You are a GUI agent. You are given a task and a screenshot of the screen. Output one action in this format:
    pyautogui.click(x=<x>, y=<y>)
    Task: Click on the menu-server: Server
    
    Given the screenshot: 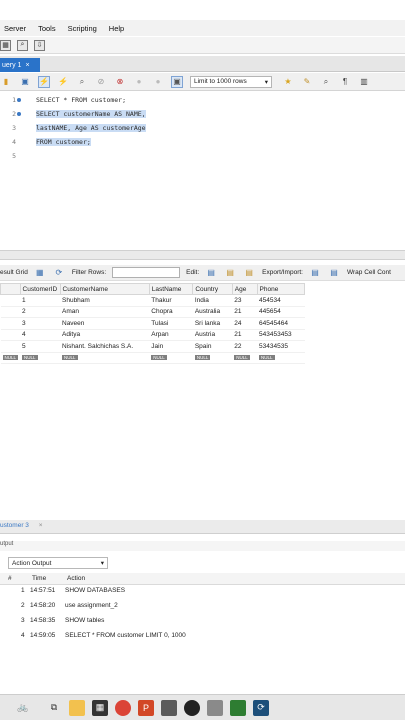 What is the action you would take?
    pyautogui.click(x=15, y=28)
    